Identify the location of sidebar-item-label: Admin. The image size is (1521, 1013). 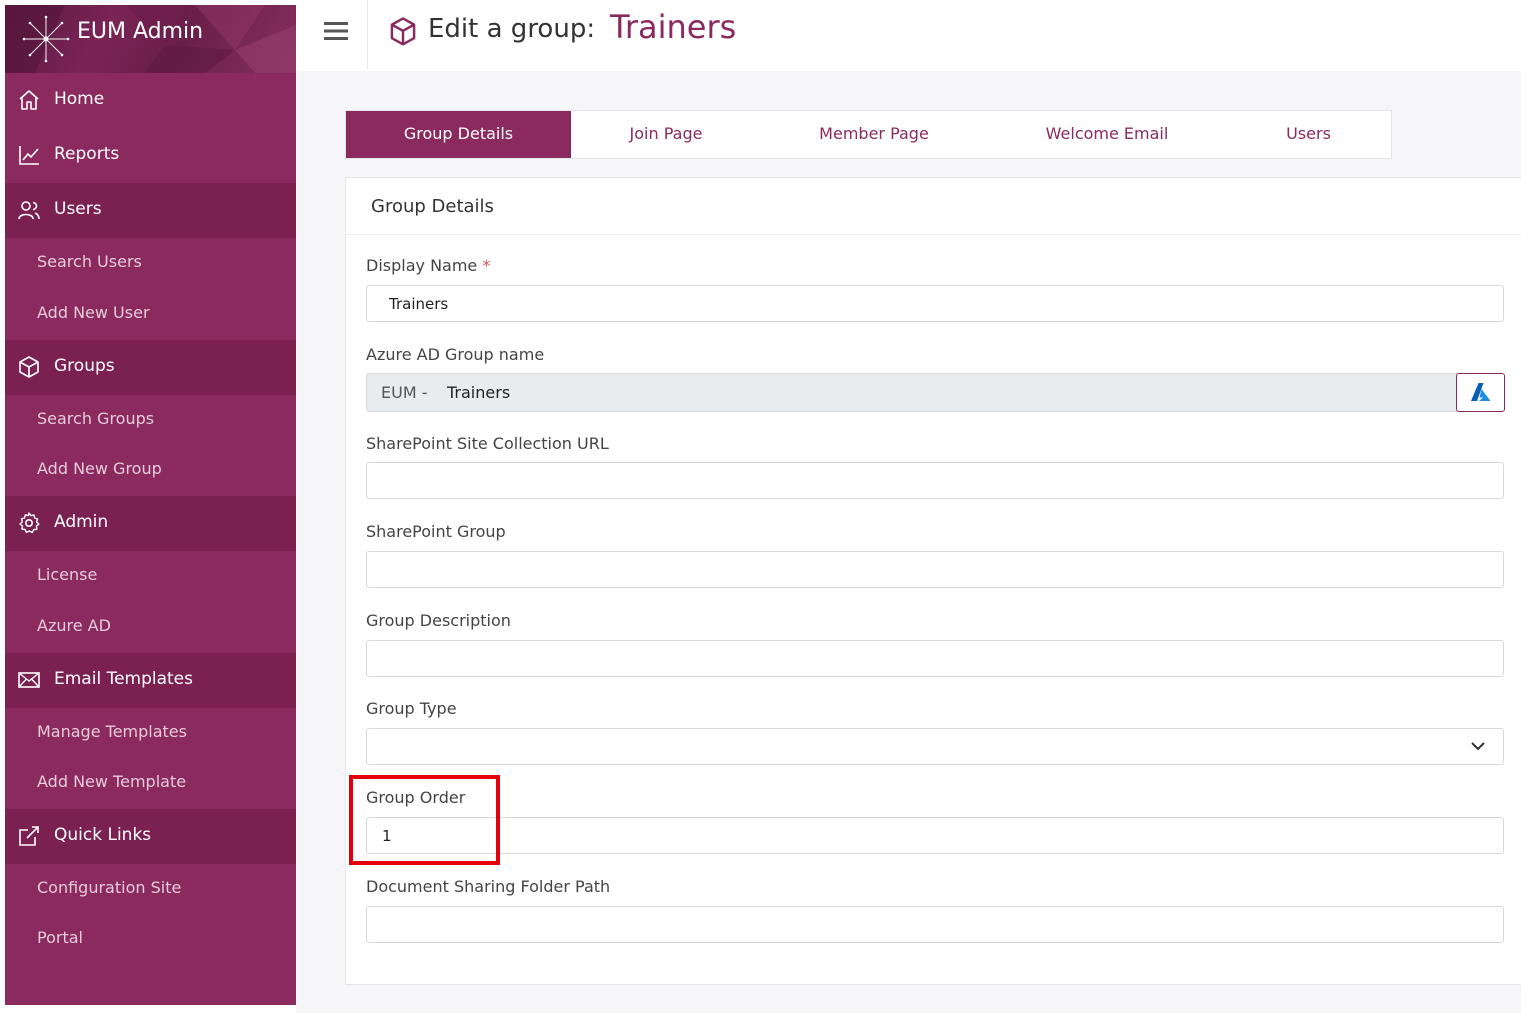
(81, 522).